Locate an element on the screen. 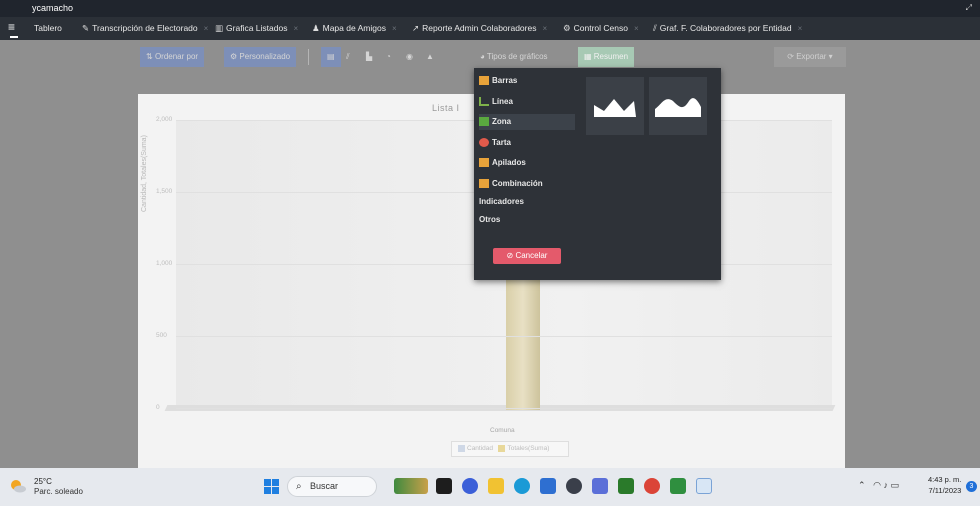 This screenshot has height=506, width=980. export-label: Exportar is located at coordinates (811, 56).